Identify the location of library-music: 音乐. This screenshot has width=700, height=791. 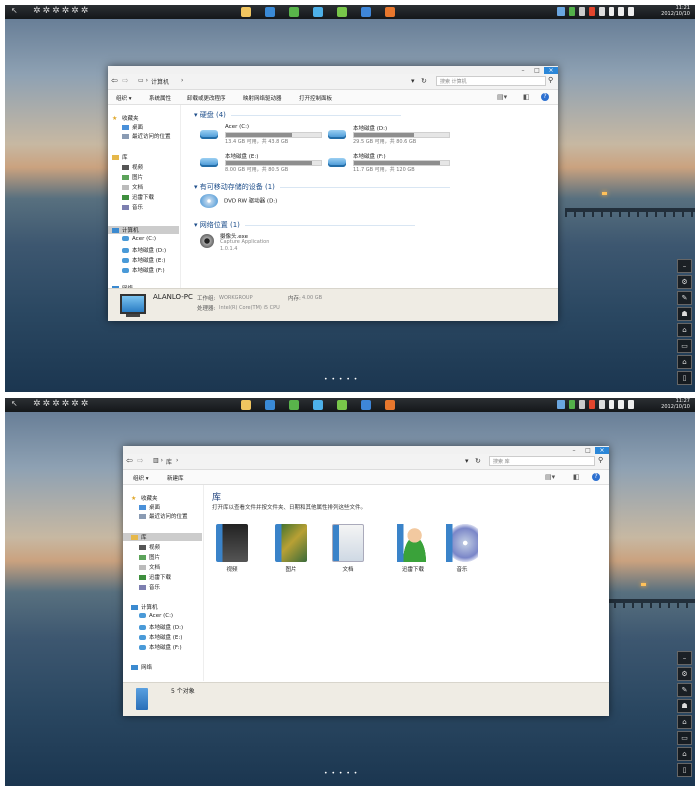
(462, 548).